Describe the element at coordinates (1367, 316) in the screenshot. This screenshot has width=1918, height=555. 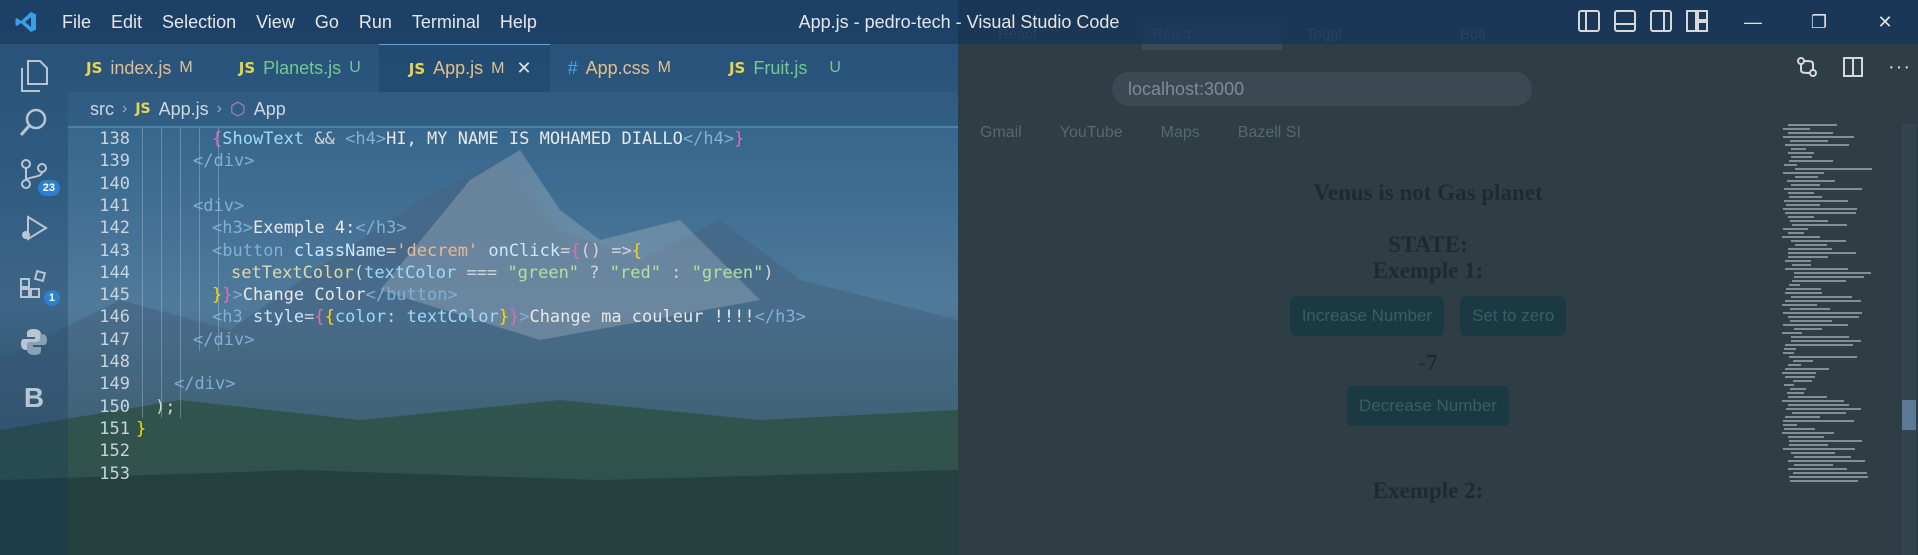
I see `increase-number-button: Increase Number` at that location.